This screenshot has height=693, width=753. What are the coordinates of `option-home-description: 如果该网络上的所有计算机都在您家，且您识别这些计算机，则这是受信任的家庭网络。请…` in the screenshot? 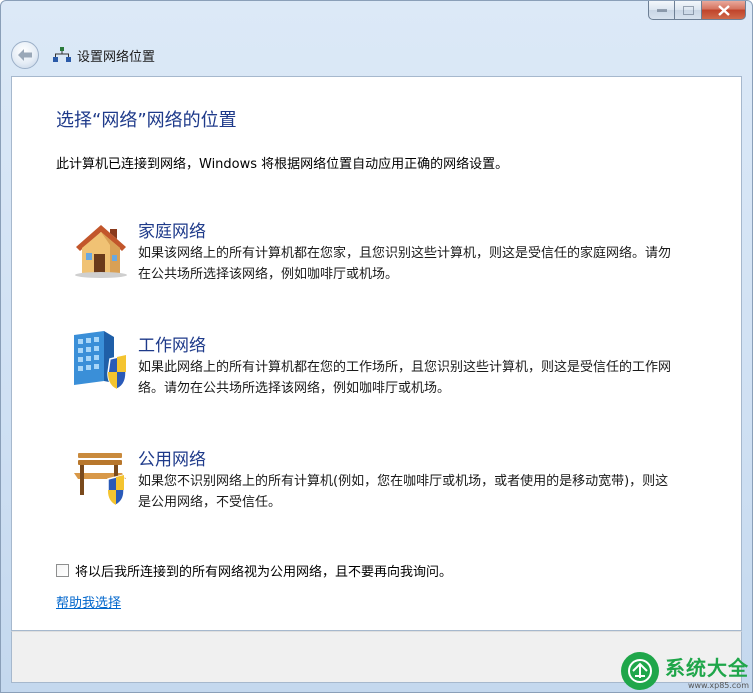 It's located at (405, 264).